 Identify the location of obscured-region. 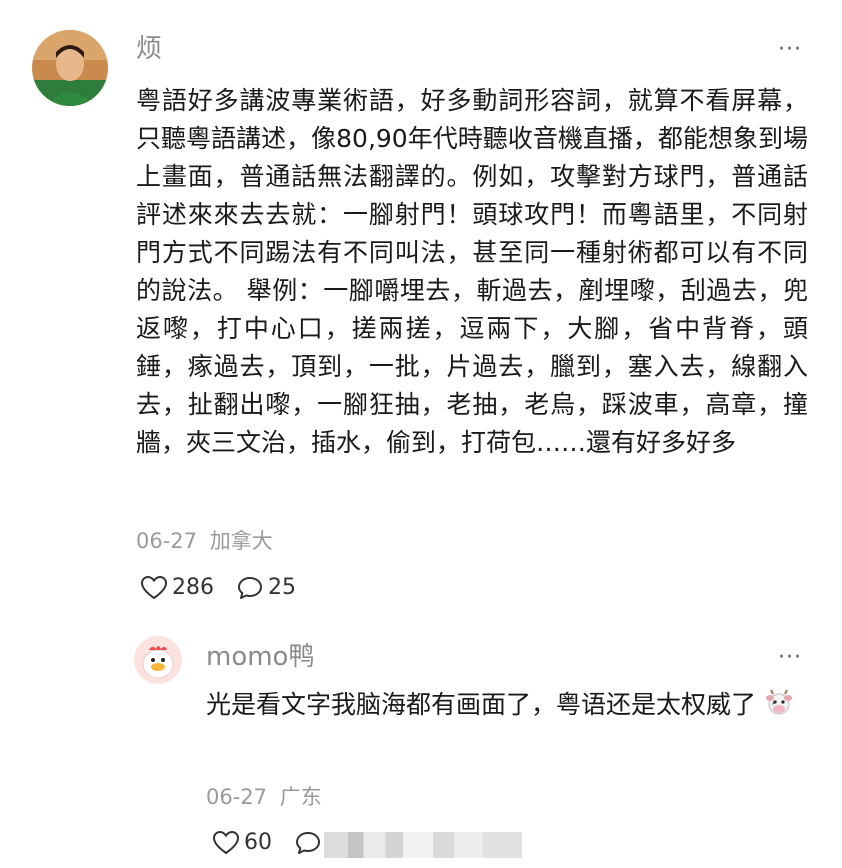
(423, 845).